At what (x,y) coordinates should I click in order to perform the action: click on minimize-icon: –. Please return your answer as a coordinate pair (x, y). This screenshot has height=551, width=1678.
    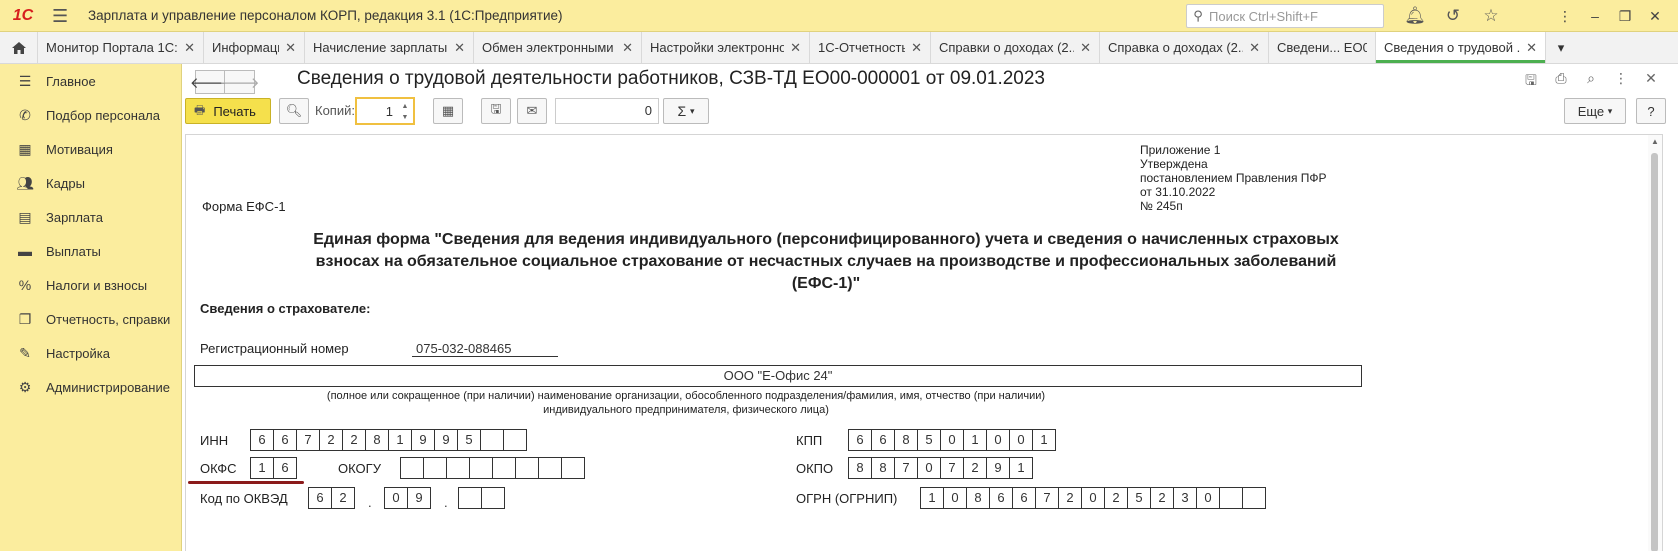
    Looking at the image, I should click on (1595, 16).